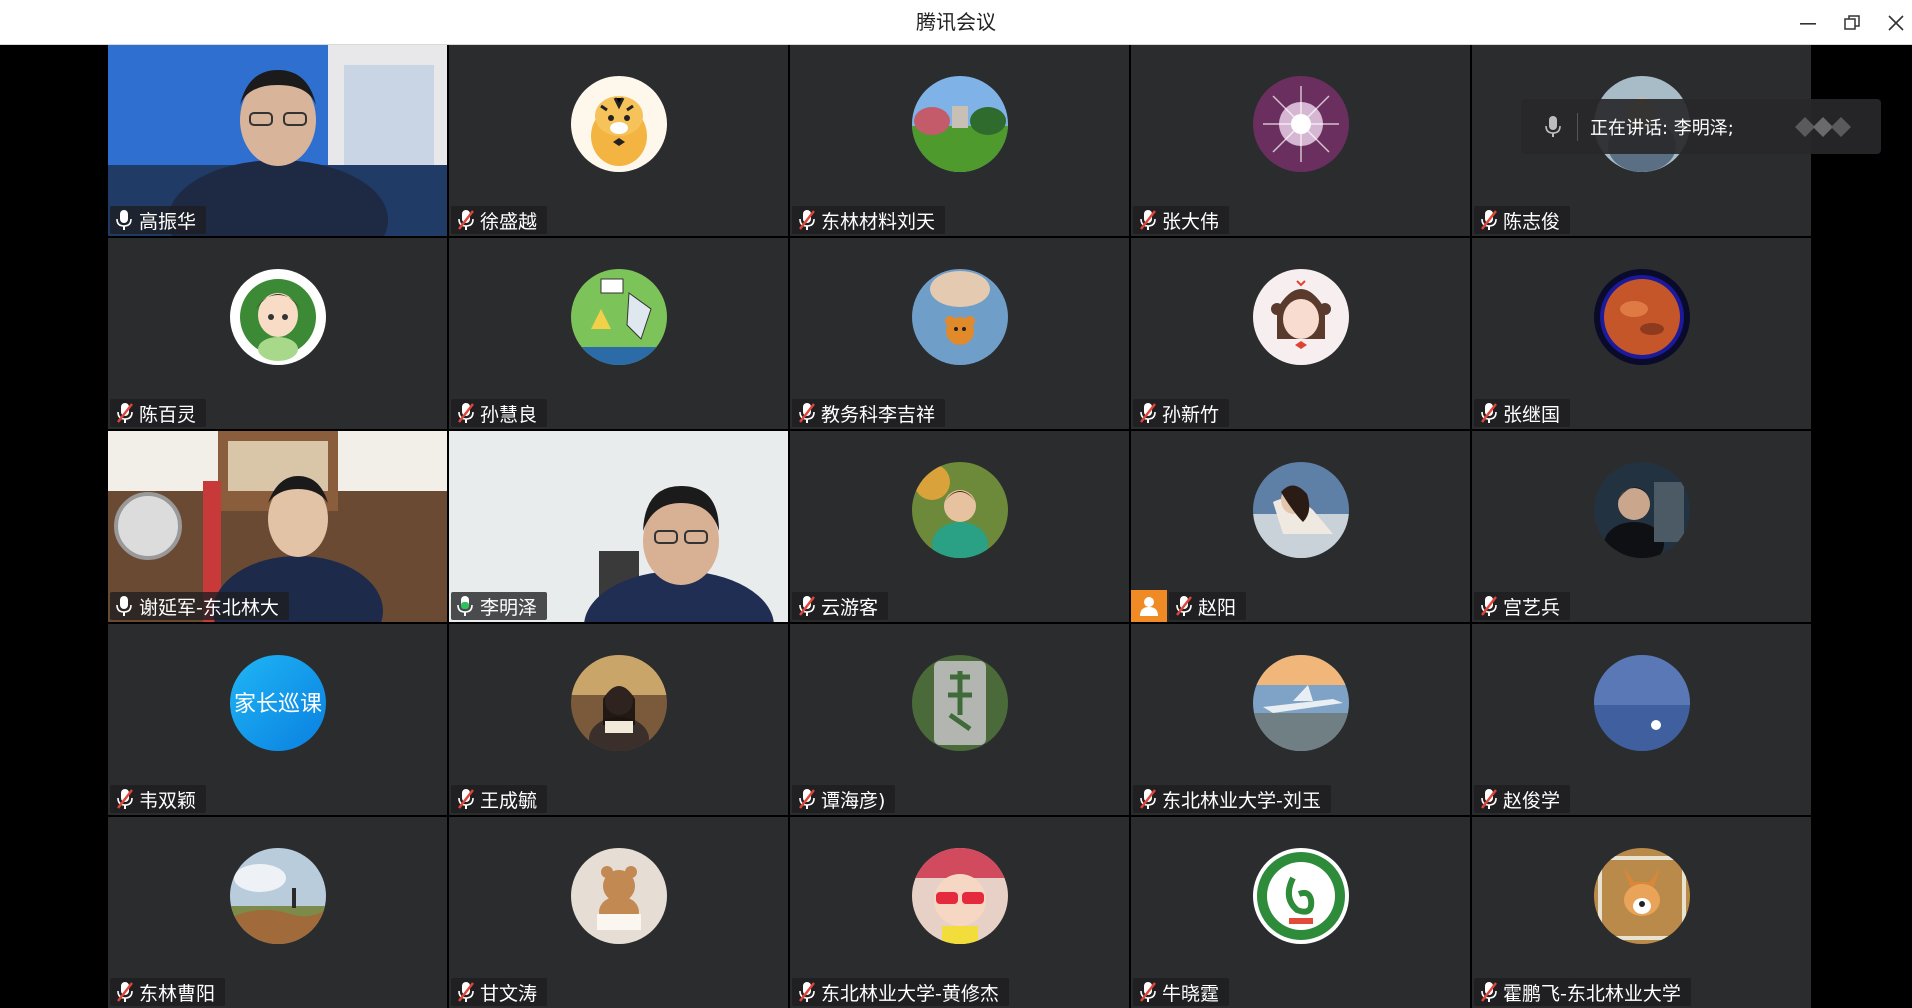 This screenshot has width=1912, height=1008. What do you see at coordinates (840, 606) in the screenshot?
I see `name-tag: 云游客` at bounding box center [840, 606].